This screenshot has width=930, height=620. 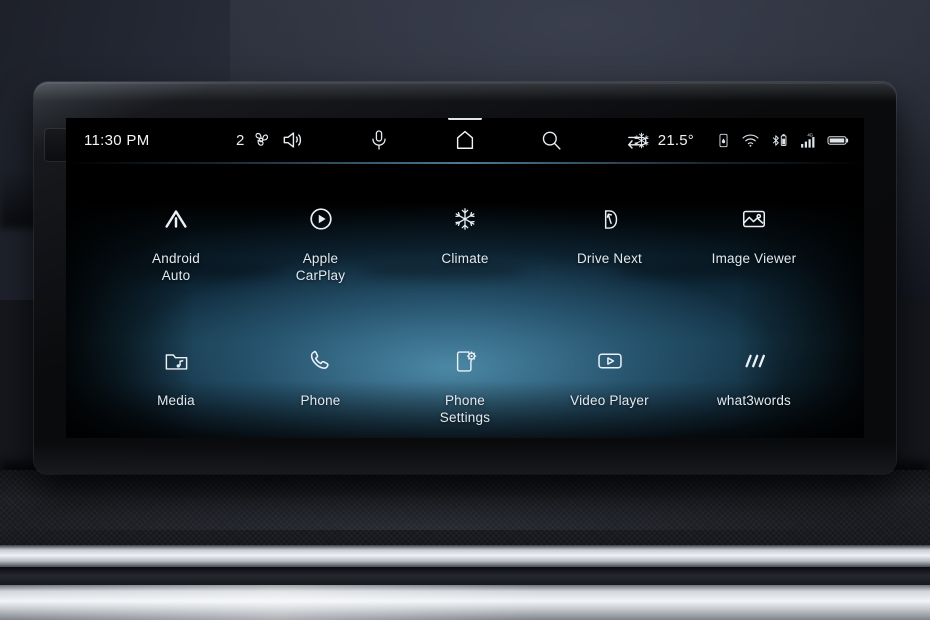 I want to click on phone-settings-icon, so click(x=465, y=361).